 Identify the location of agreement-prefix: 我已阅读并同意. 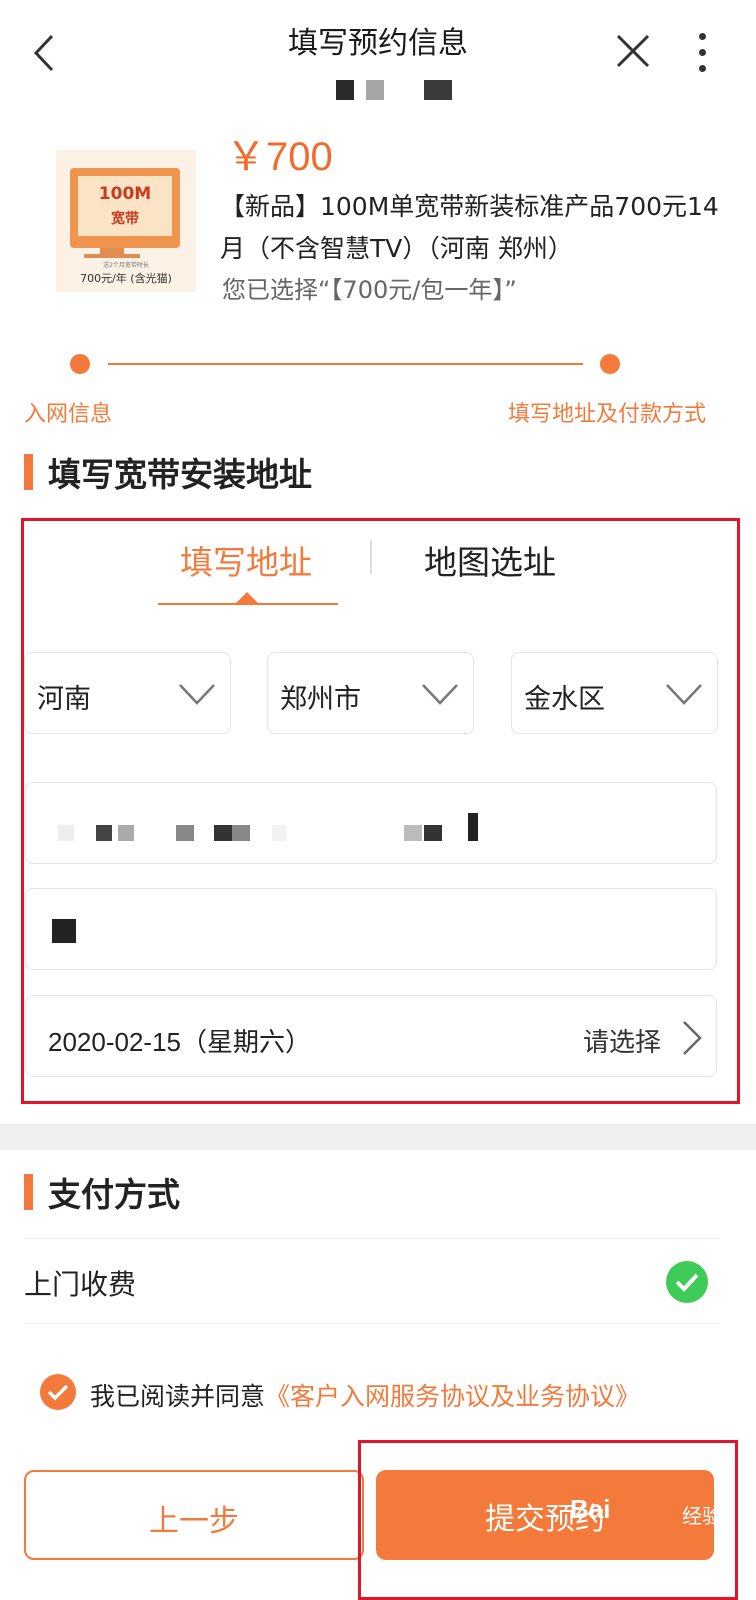
(178, 1396).